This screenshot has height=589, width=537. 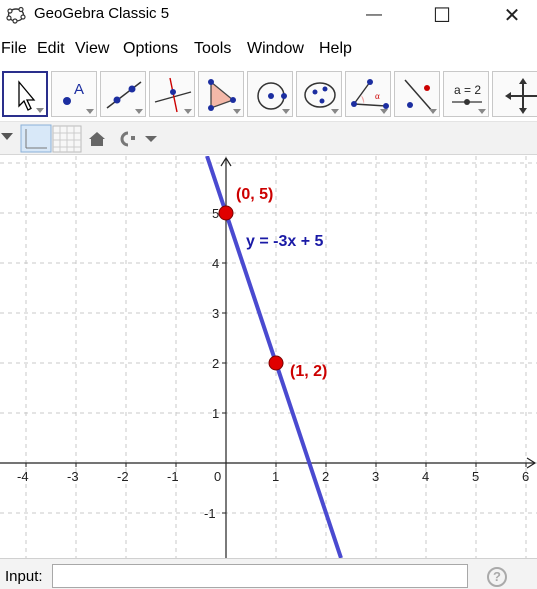 I want to click on toolbar: A α a = 2, so click(x=268, y=95).